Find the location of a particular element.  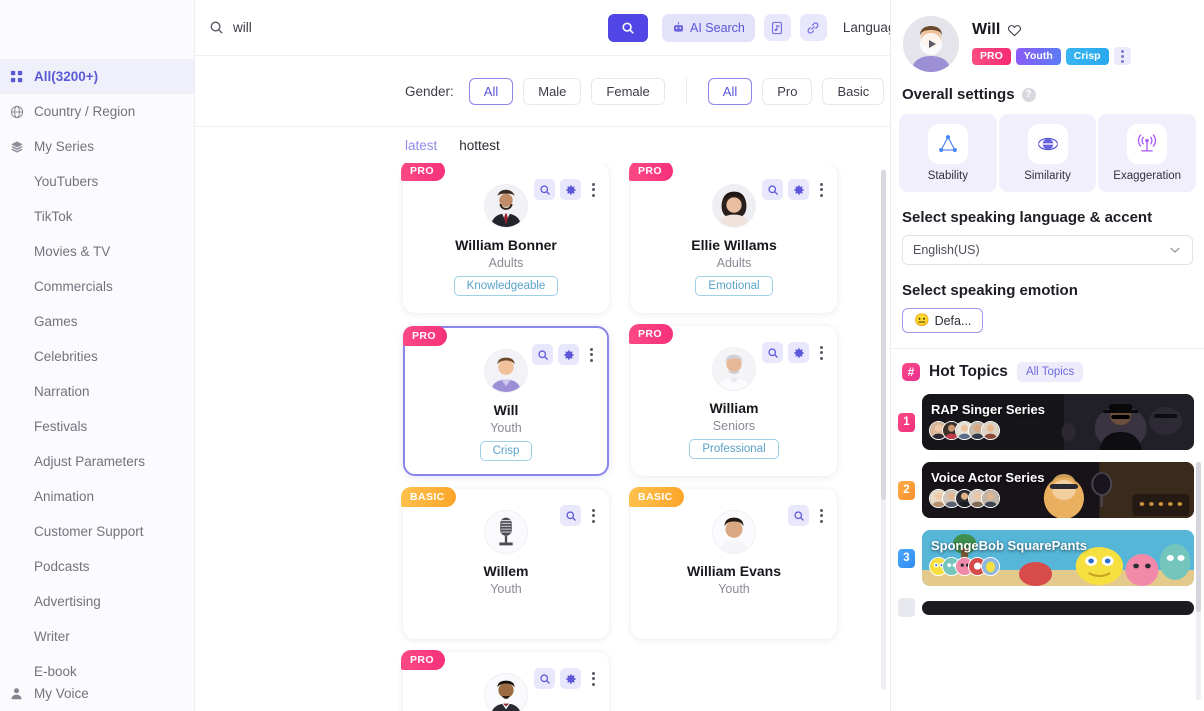

setting-exaggeration: Exaggeration is located at coordinates (1147, 153).